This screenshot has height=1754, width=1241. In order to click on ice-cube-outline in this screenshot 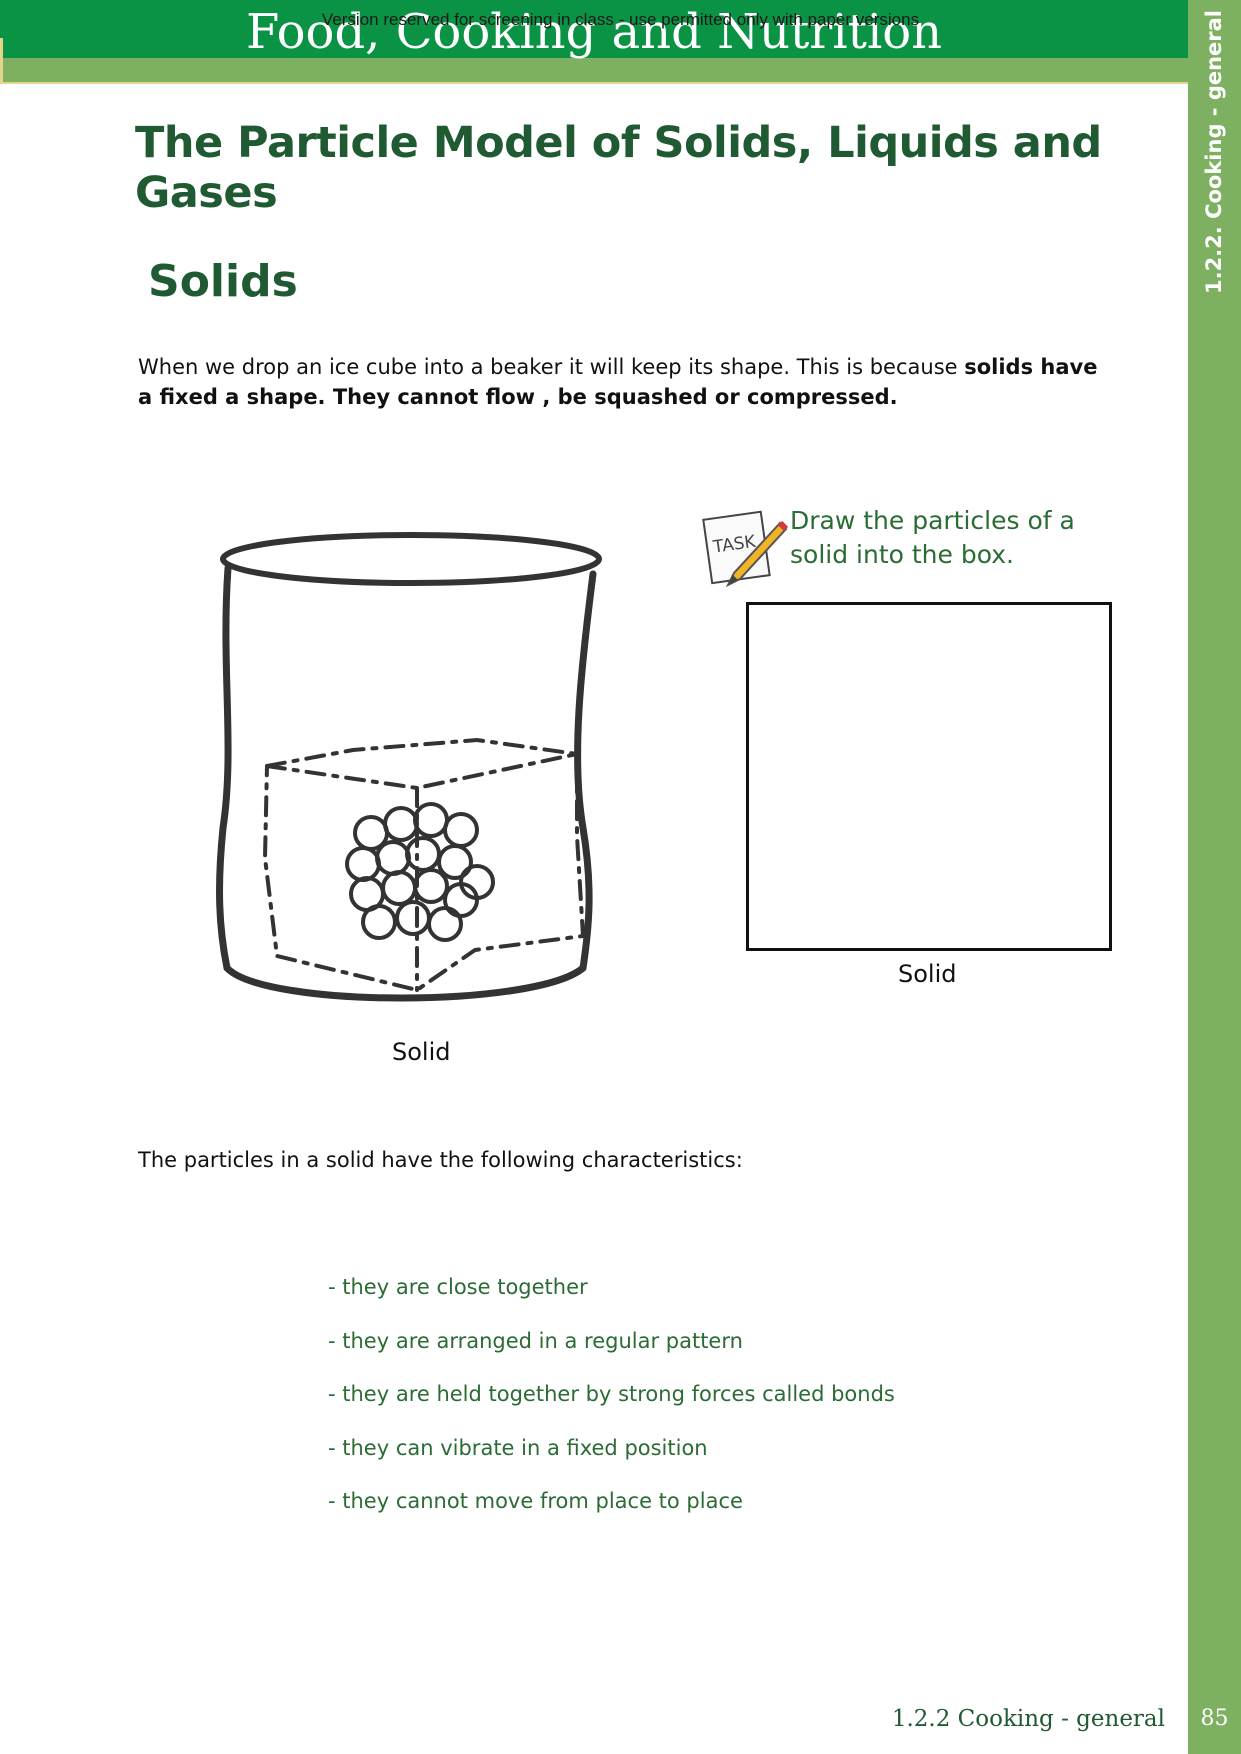, I will do `click(424, 865)`.